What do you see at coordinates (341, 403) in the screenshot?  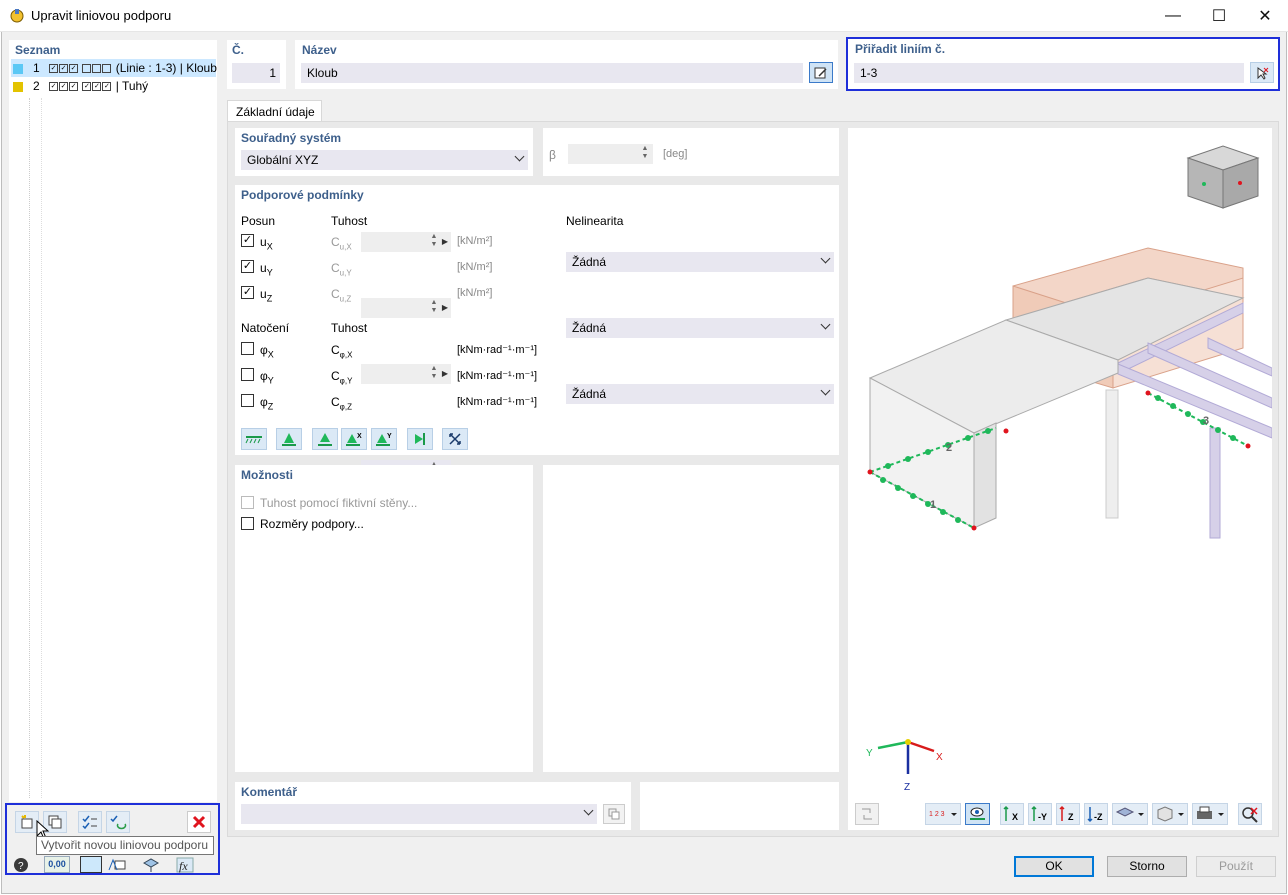 I see `rot-stiffness-symbol: Cφ,Z` at bounding box center [341, 403].